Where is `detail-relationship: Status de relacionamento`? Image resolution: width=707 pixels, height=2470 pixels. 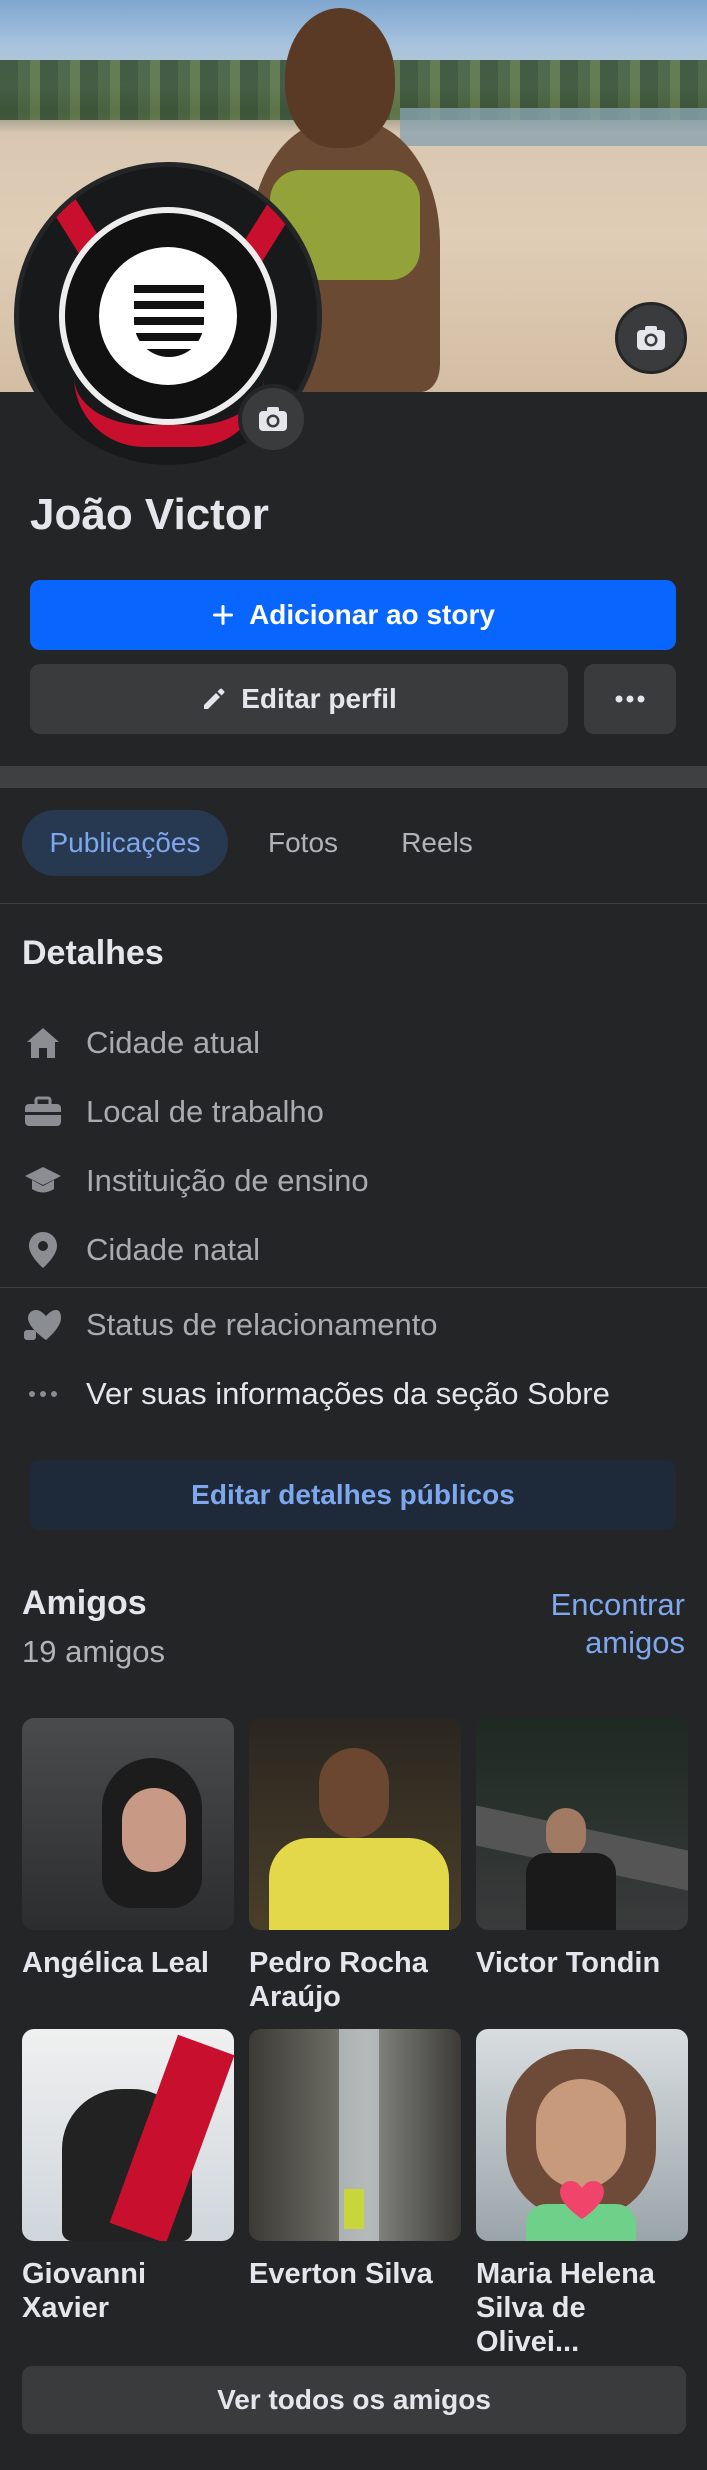 detail-relationship: Status de relacionamento is located at coordinates (230, 1325).